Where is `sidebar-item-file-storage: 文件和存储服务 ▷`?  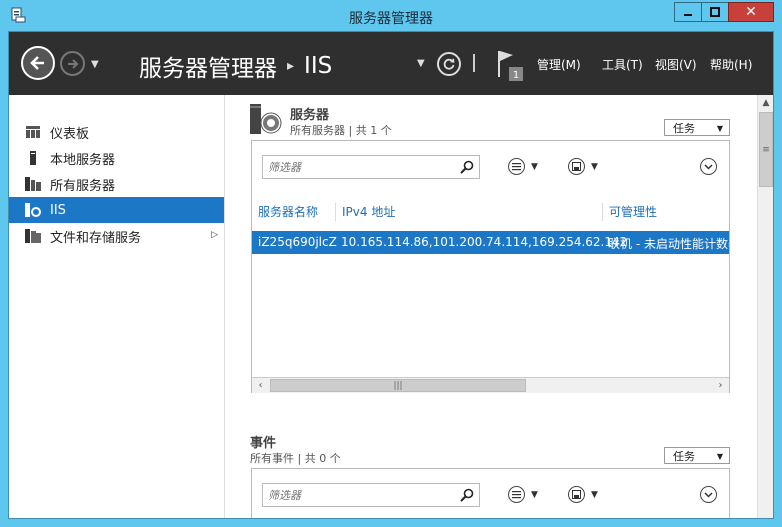
sidebar-item-file-storage: 文件和存储服务 ▷ is located at coordinates (116, 236).